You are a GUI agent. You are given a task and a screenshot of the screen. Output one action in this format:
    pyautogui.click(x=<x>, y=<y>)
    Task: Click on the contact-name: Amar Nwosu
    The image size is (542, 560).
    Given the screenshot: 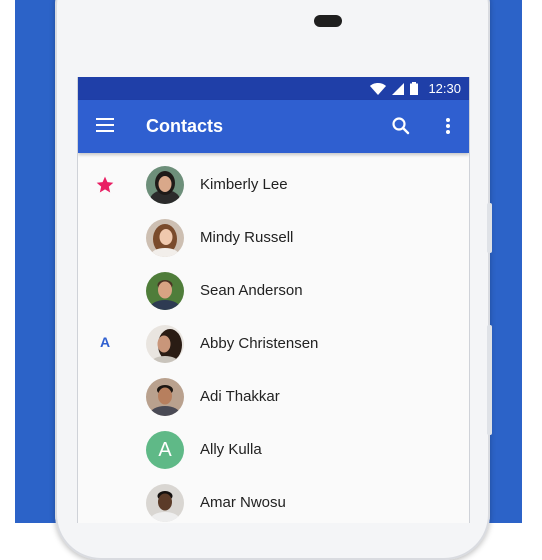 What is the action you would take?
    pyautogui.click(x=243, y=502)
    